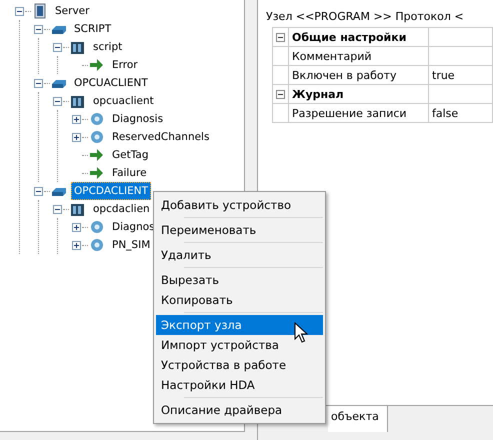 The height and width of the screenshot is (440, 493). What do you see at coordinates (239, 325) in the screenshot?
I see `menu-item: Экспорт узла` at bounding box center [239, 325].